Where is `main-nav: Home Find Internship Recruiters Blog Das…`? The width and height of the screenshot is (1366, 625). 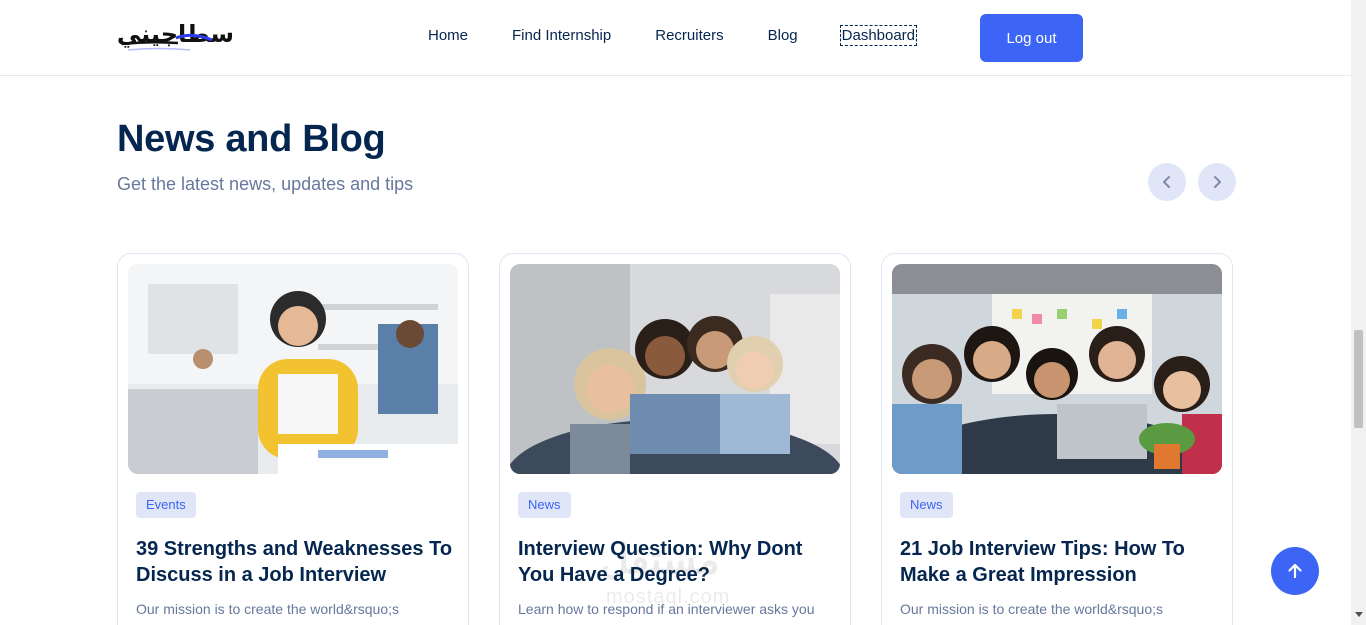
main-nav: Home Find Internship Recruiters Blog Das… is located at coordinates (671, 35).